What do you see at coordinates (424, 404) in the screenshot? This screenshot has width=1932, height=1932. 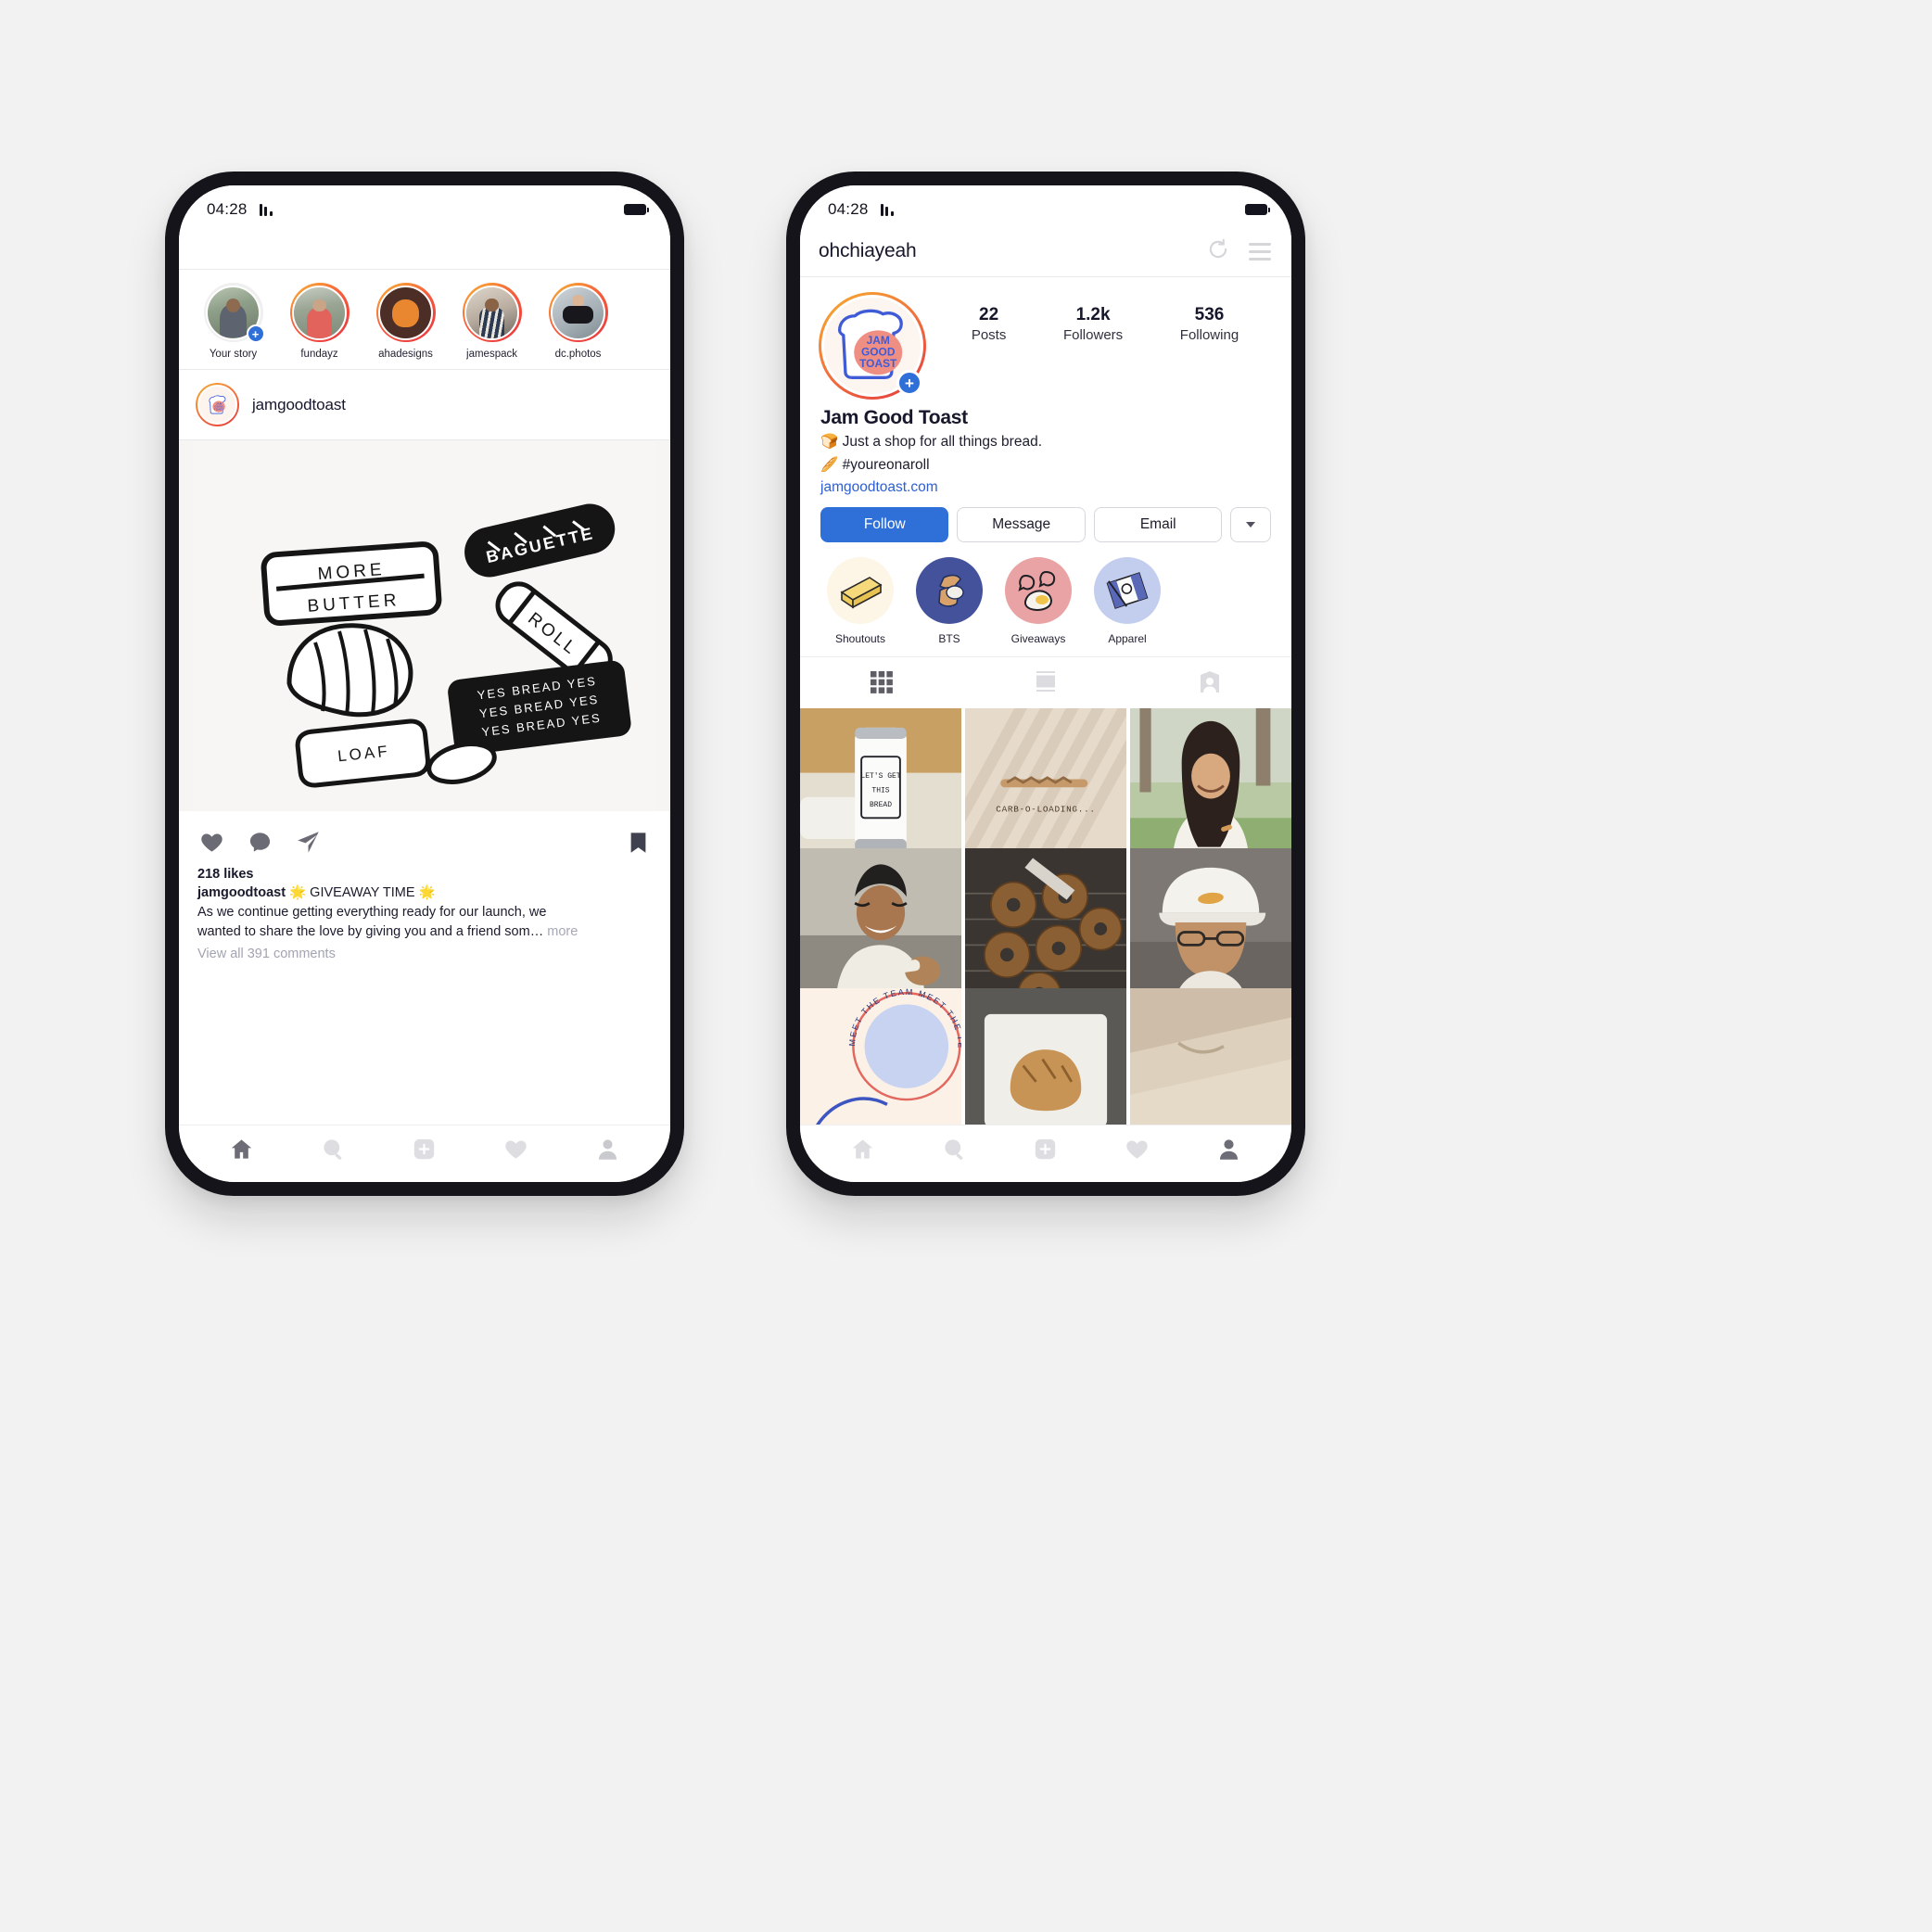 I see `post-header: JAM GOOD TOAST jamgoodtoast` at bounding box center [424, 404].